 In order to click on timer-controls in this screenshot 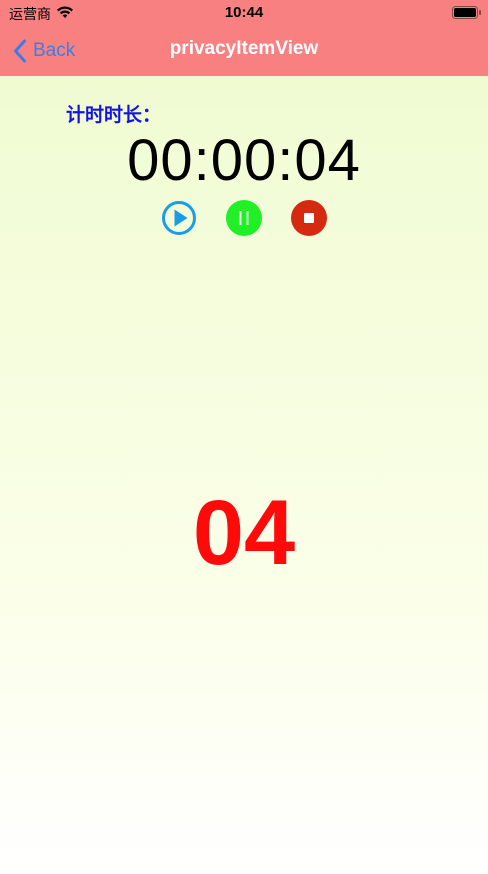, I will do `click(244, 218)`.